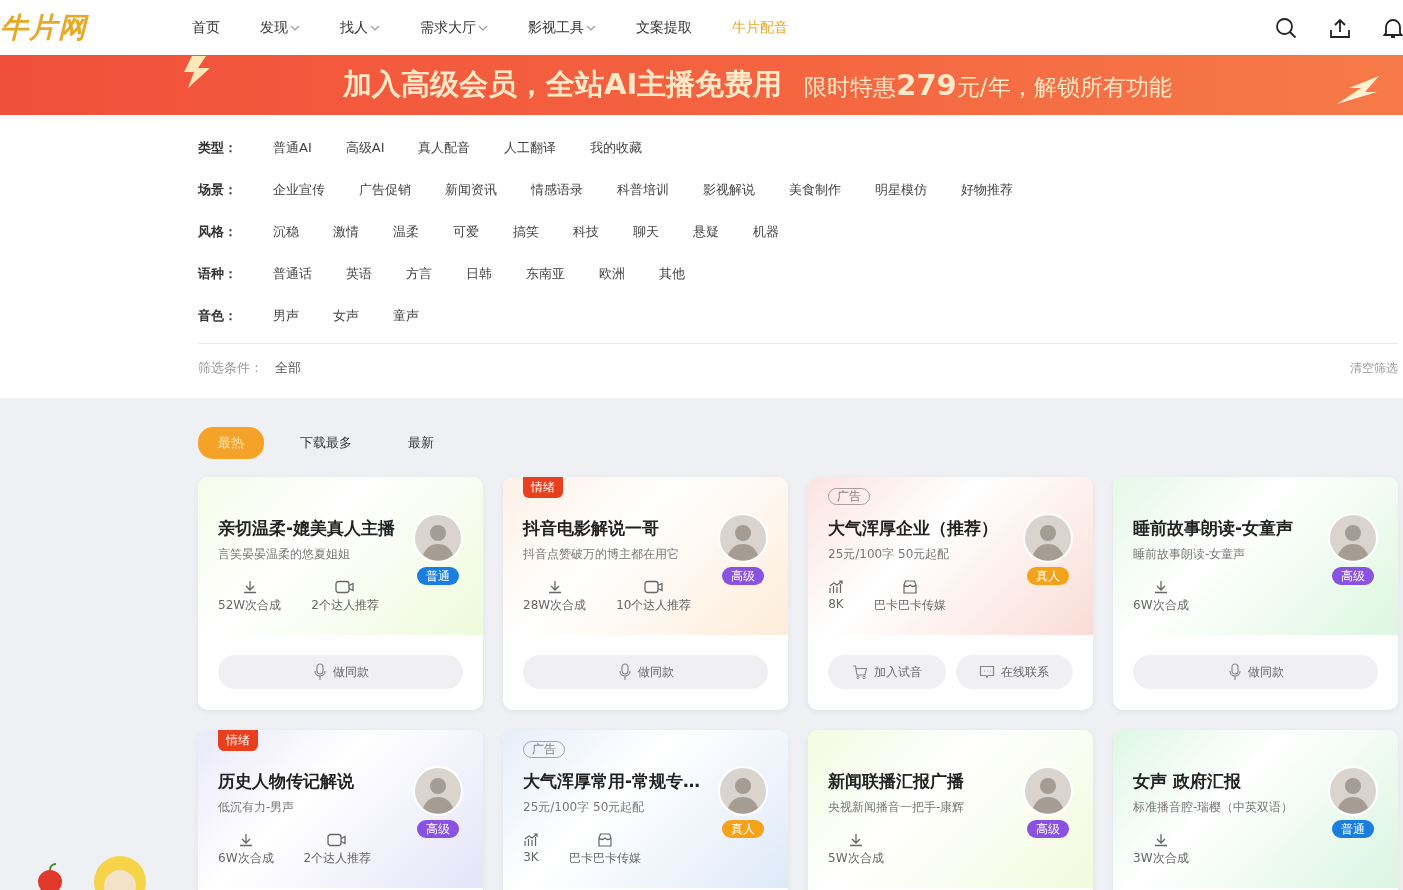 Image resolution: width=1403 pixels, height=890 pixels. What do you see at coordinates (340, 810) in the screenshot?
I see `voice-card: 情绪 历史人物传记解说 低沉有力-男声 高级 6W次合成 2个达人推荐` at bounding box center [340, 810].